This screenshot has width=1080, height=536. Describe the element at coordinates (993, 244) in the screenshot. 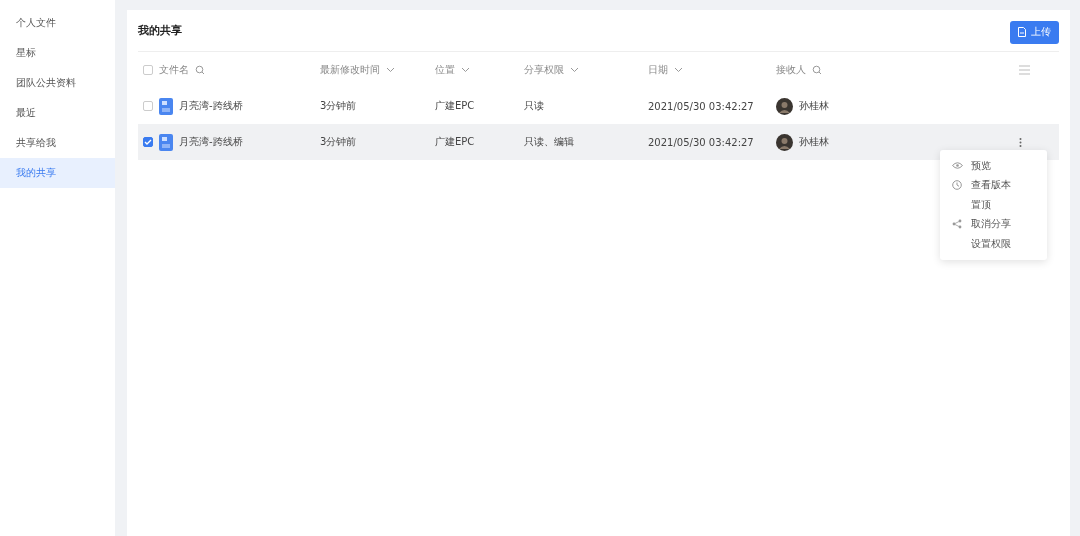

I see `menu-item: 设置权限` at that location.